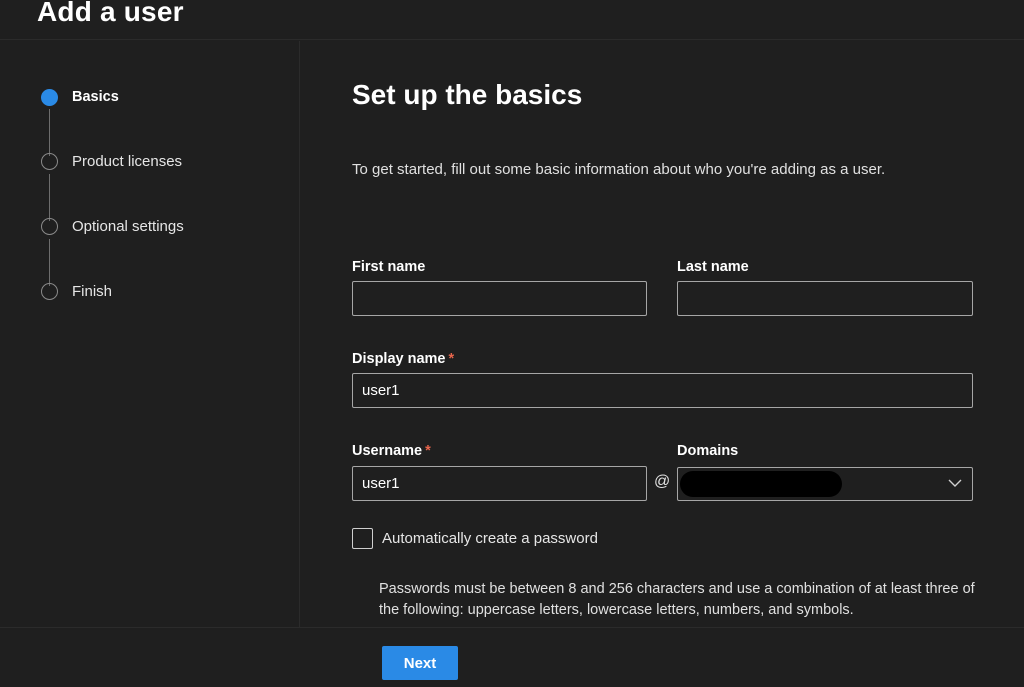 Image resolution: width=1024 pixels, height=687 pixels. I want to click on step-active-dot-icon, so click(49, 97).